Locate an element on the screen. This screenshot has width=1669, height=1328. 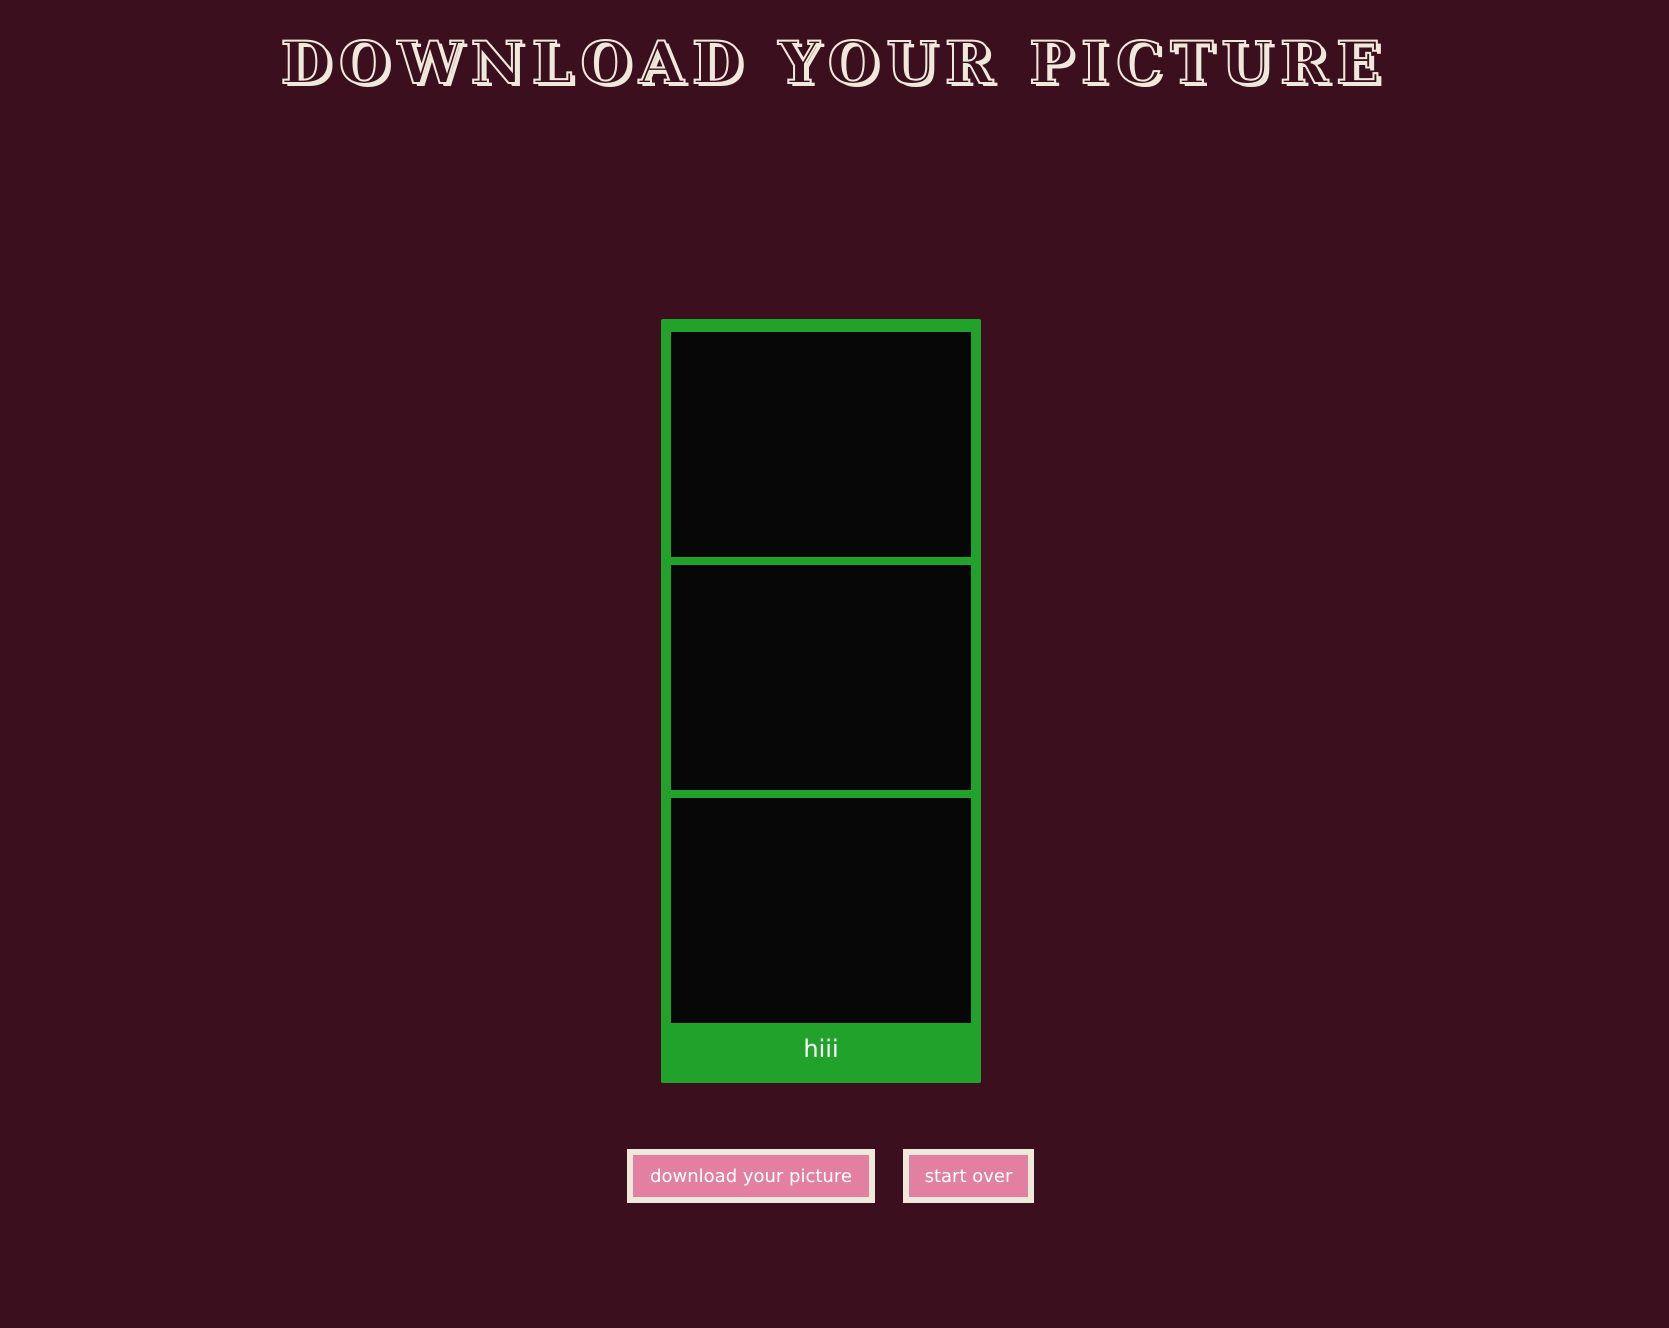
download-picture-button: download your picture is located at coordinates (751, 1176).